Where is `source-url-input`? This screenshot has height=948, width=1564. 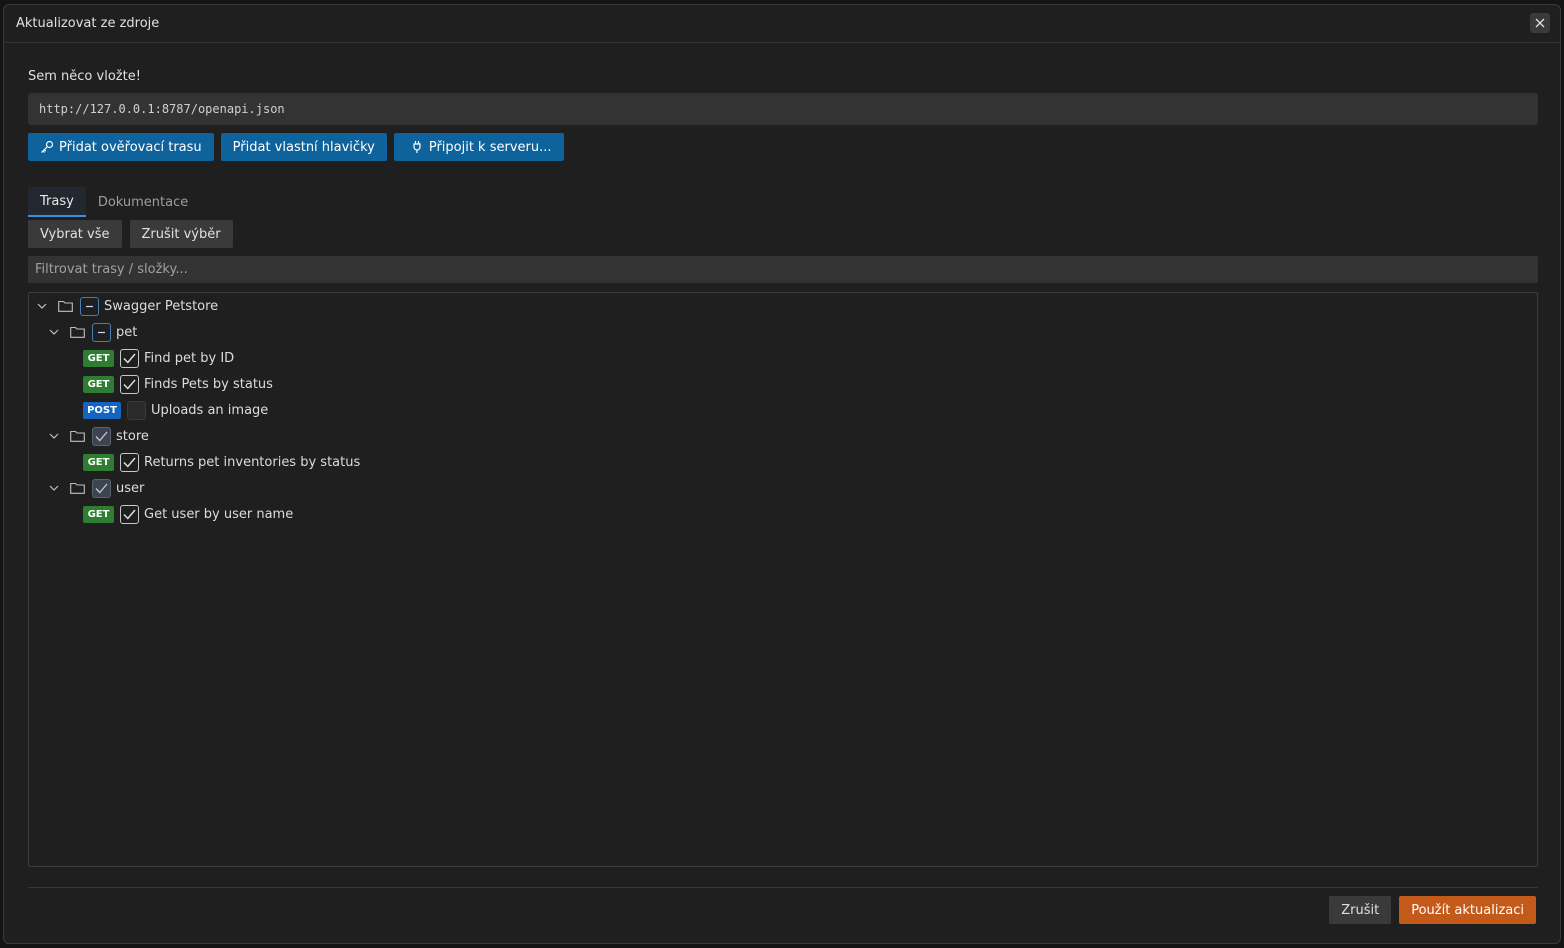
source-url-input is located at coordinates (783, 109).